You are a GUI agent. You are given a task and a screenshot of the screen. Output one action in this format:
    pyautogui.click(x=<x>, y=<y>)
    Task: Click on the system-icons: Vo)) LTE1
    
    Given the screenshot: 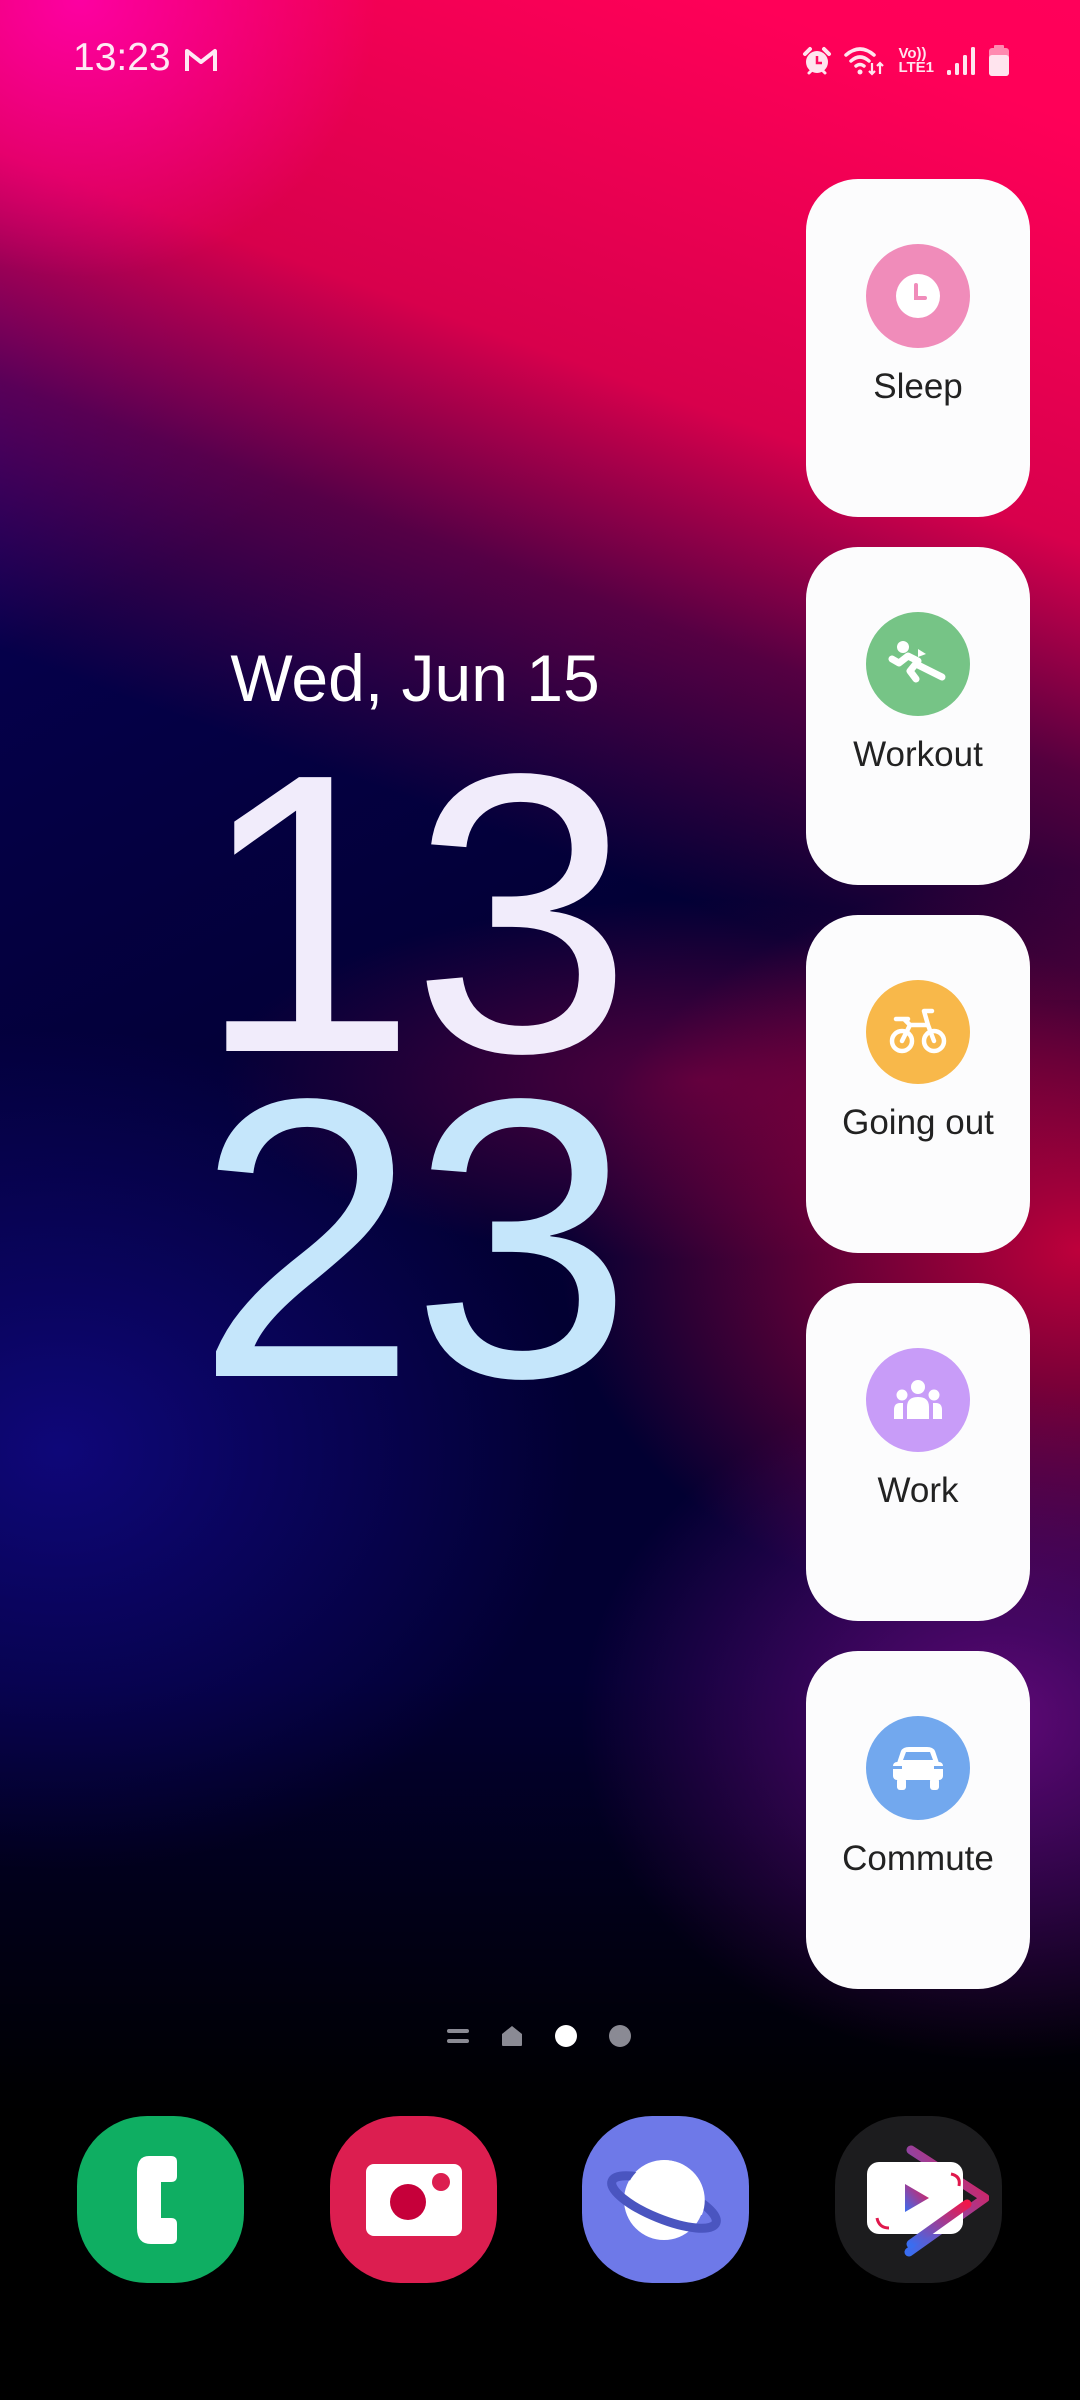 What is the action you would take?
    pyautogui.click(x=906, y=61)
    